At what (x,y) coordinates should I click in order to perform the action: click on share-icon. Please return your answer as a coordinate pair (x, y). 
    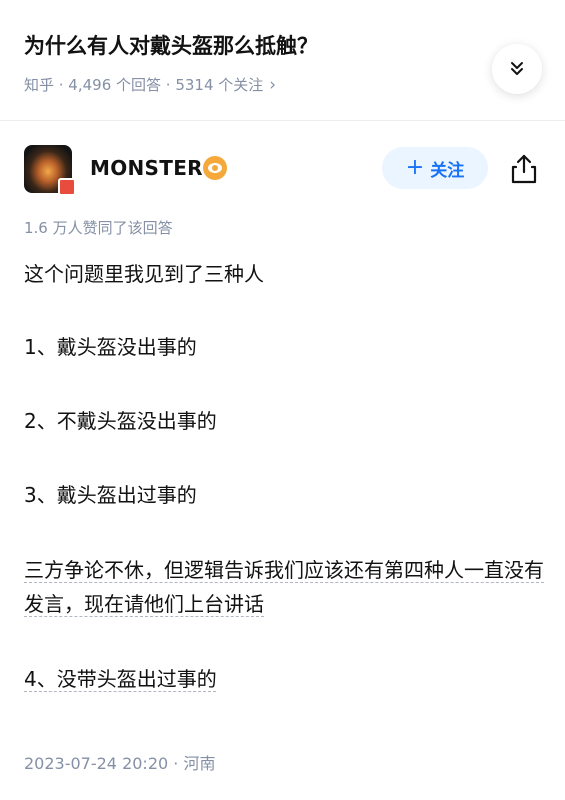
    Looking at the image, I should click on (524, 169).